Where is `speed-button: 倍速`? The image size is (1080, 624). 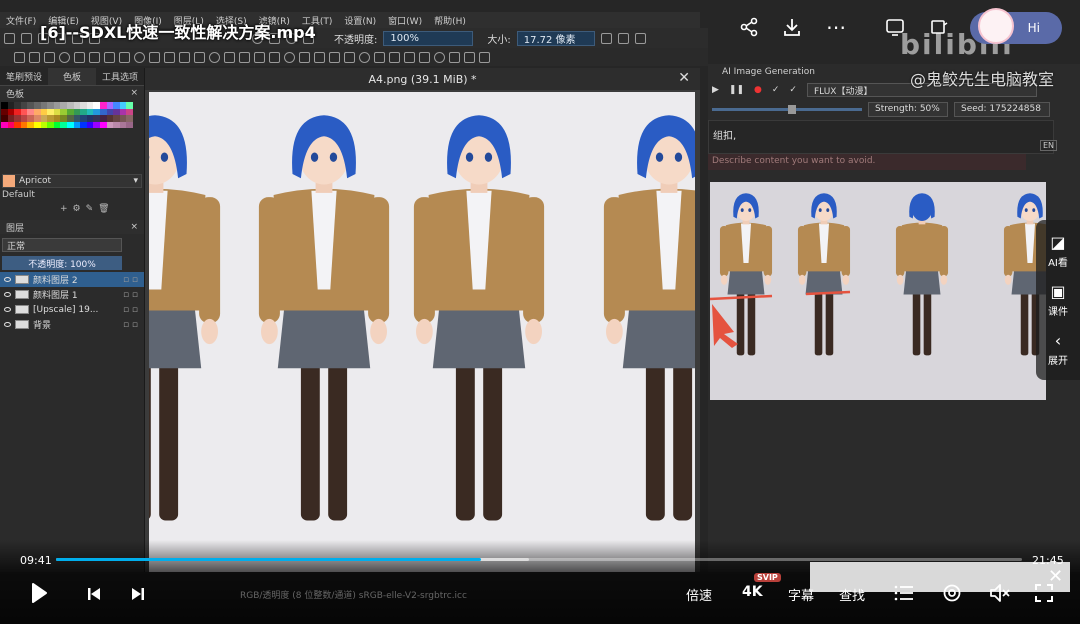 speed-button: 倍速 is located at coordinates (699, 594).